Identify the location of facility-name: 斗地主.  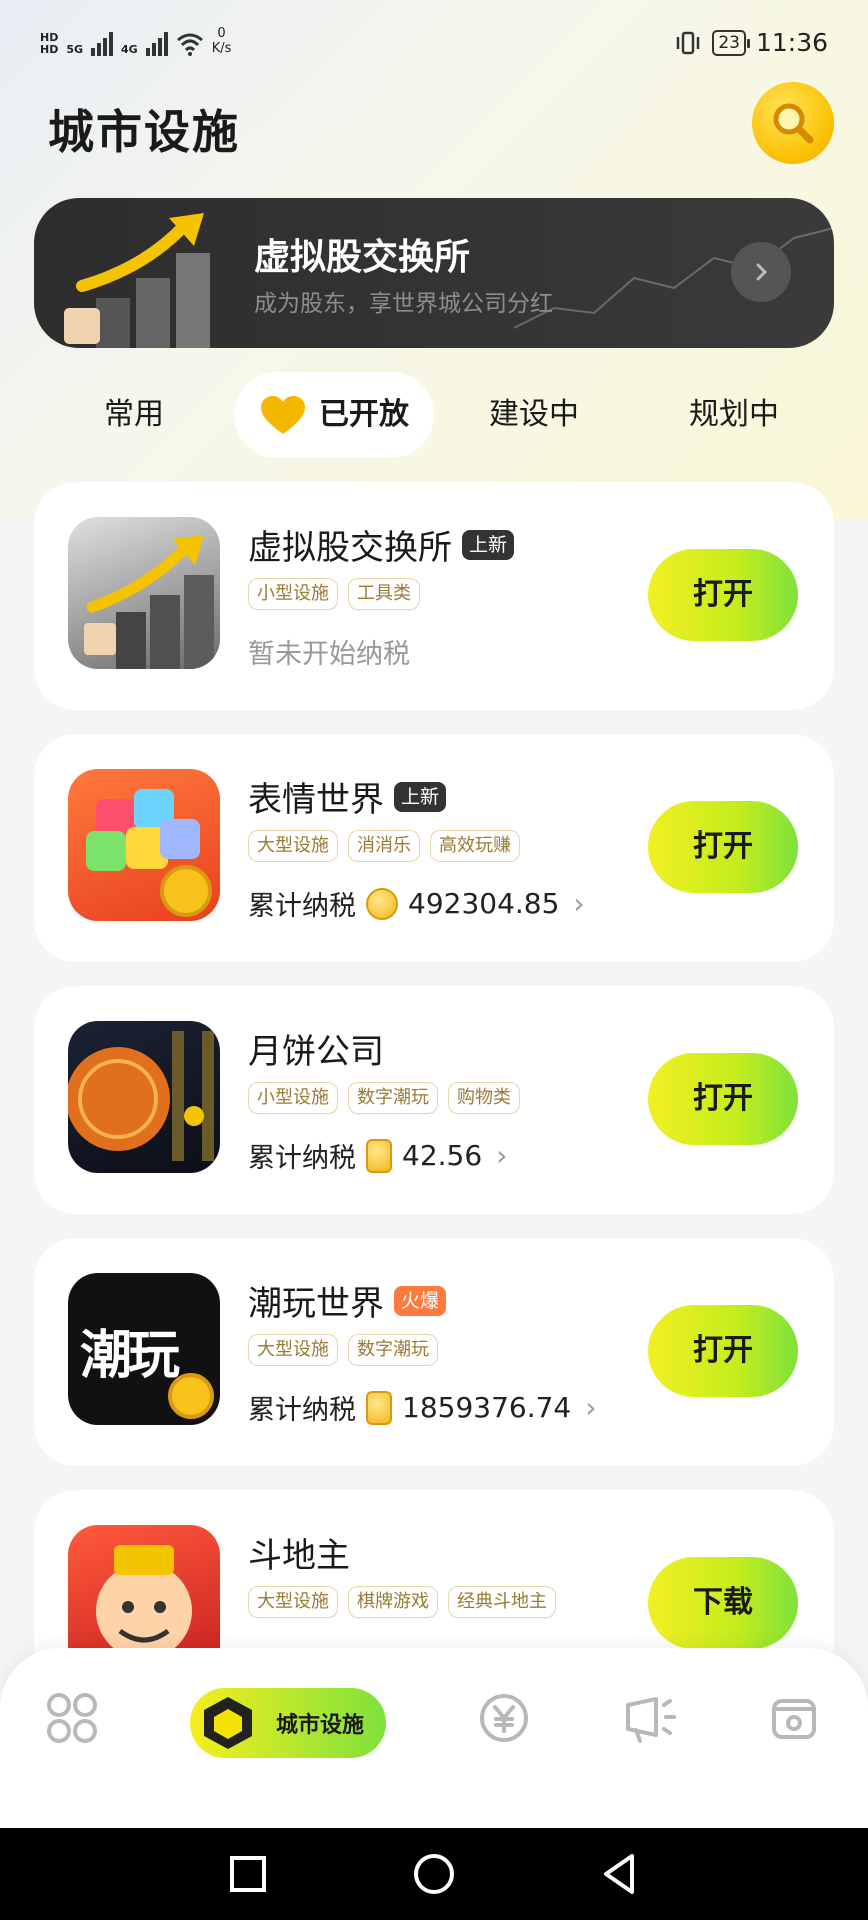
(299, 1552).